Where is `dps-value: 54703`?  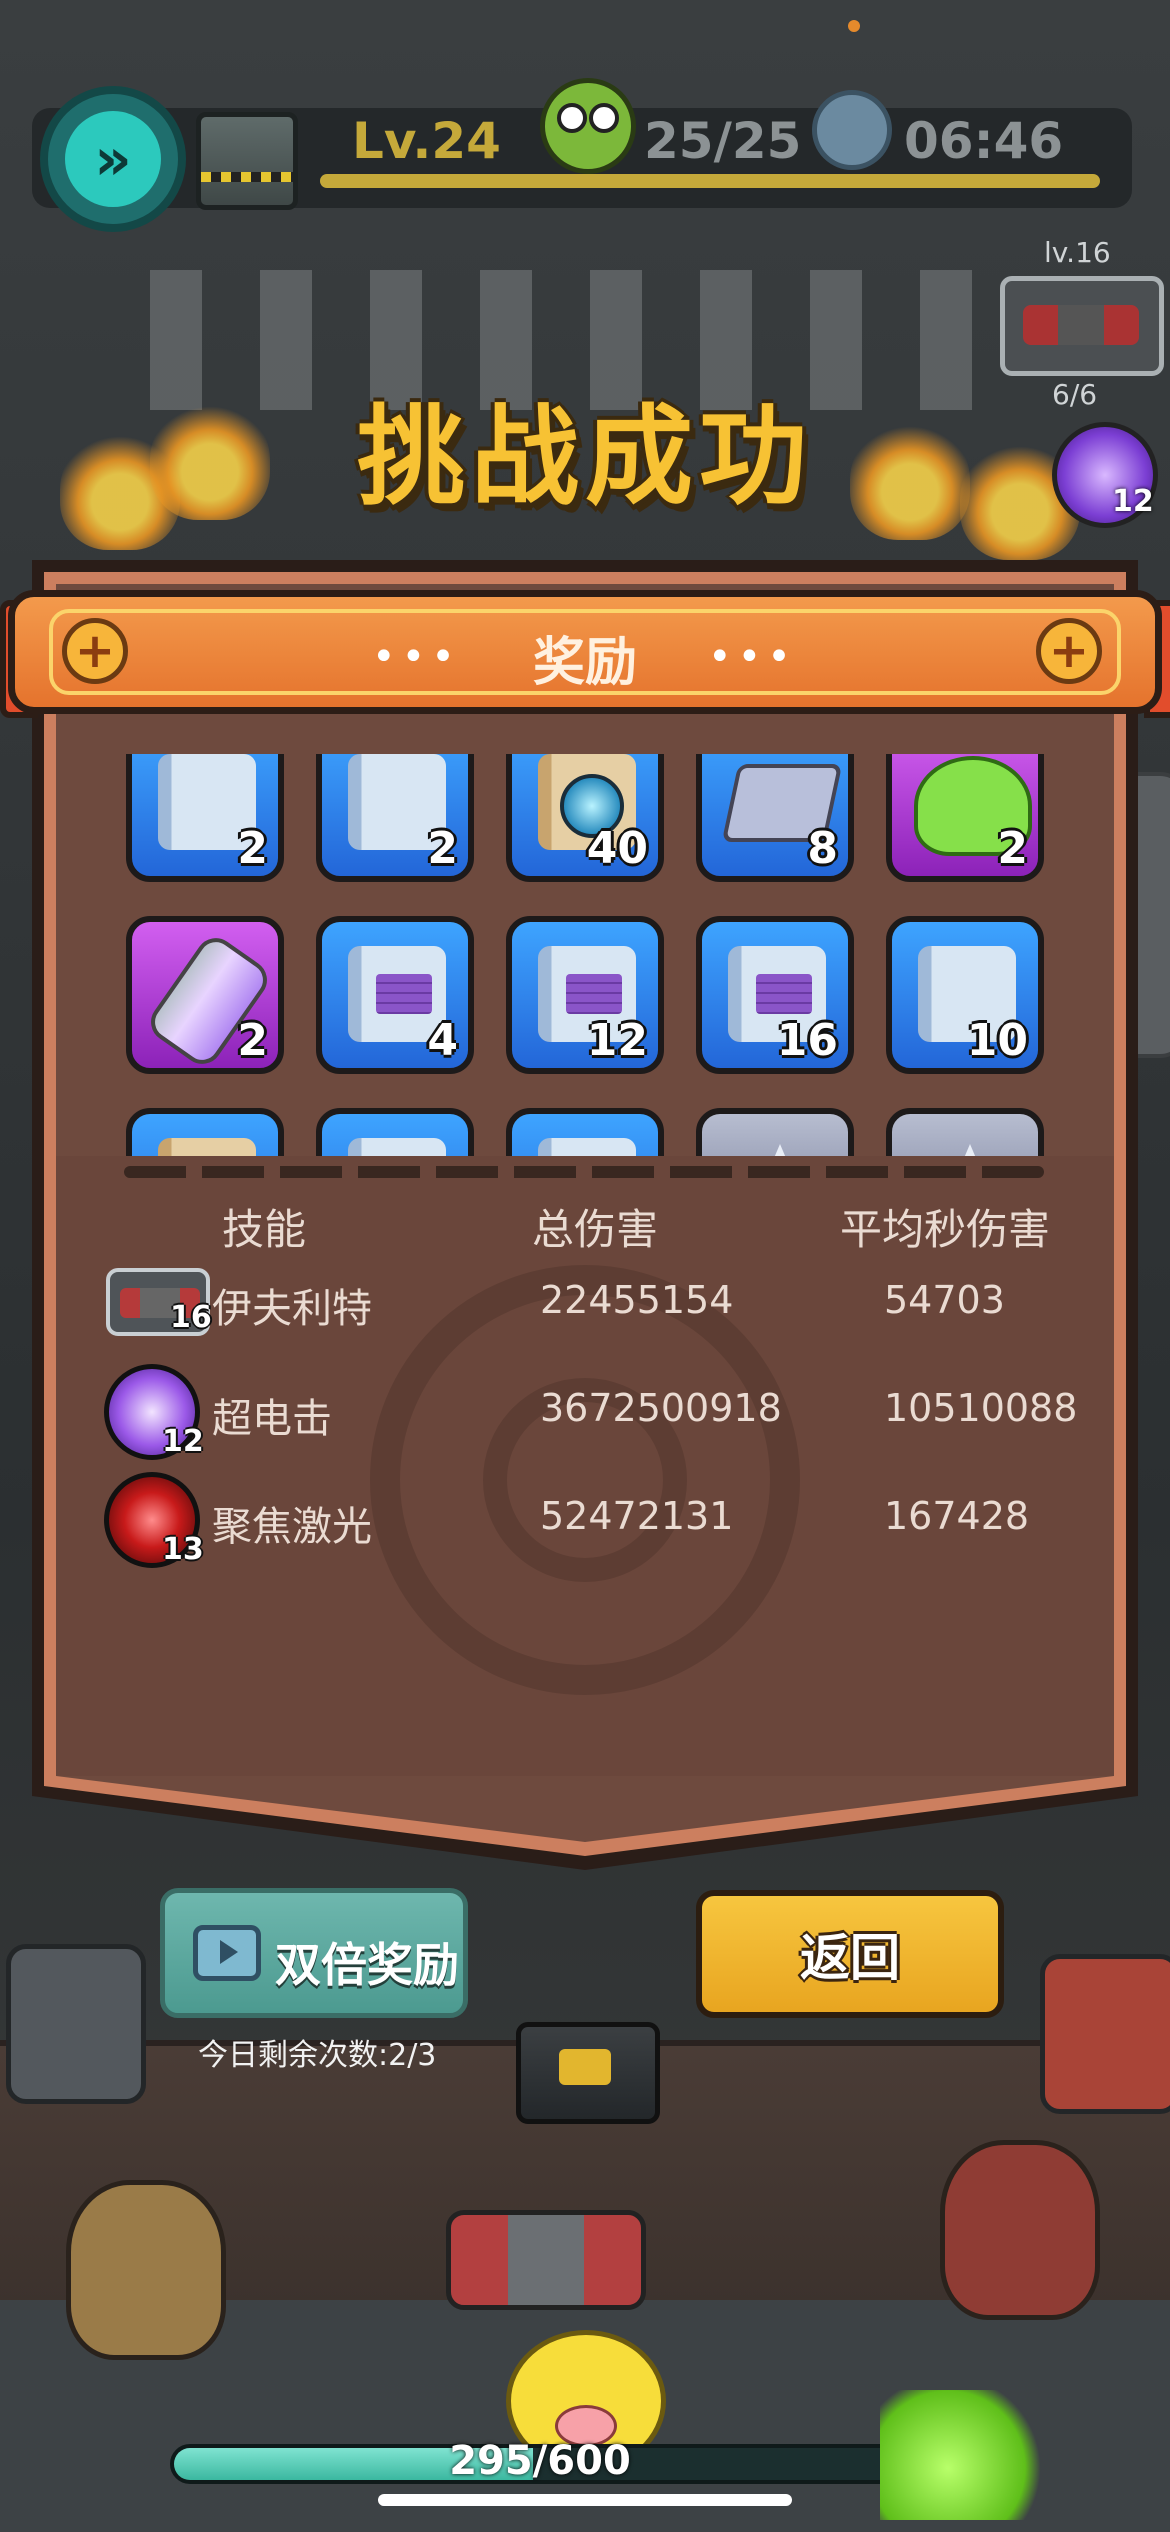
dps-value: 54703 is located at coordinates (944, 1300).